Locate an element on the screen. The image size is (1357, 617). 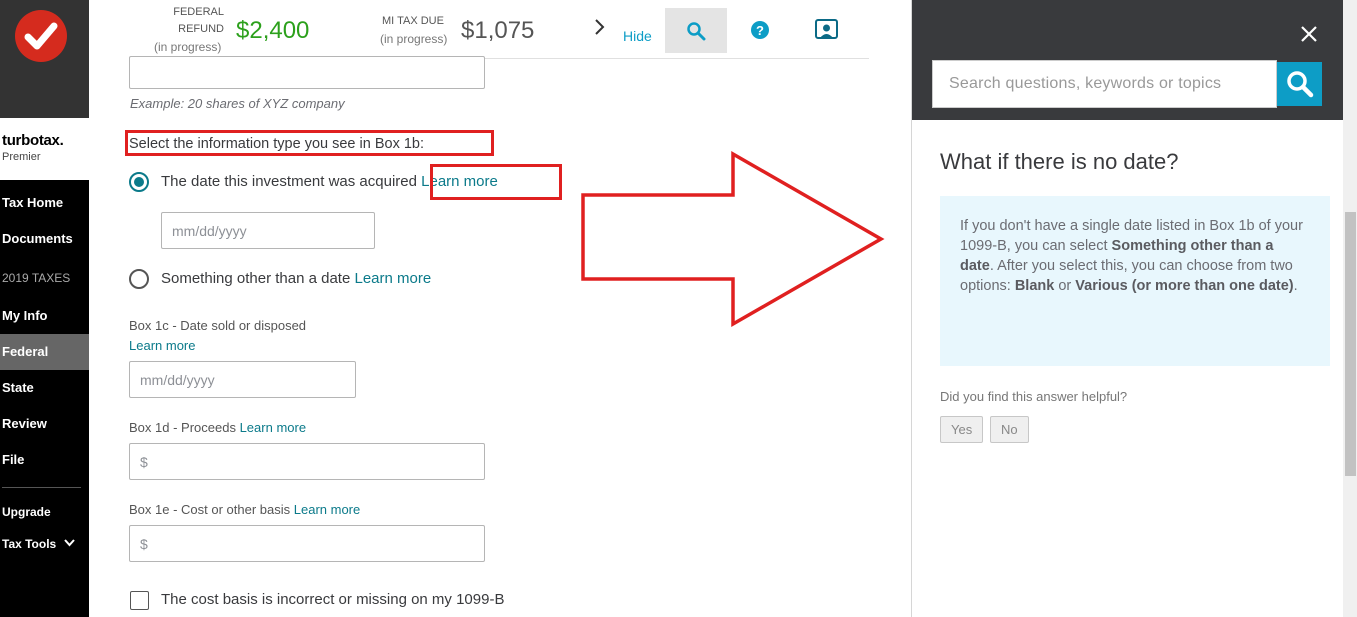
federal-status: (in progress) is located at coordinates (188, 47).